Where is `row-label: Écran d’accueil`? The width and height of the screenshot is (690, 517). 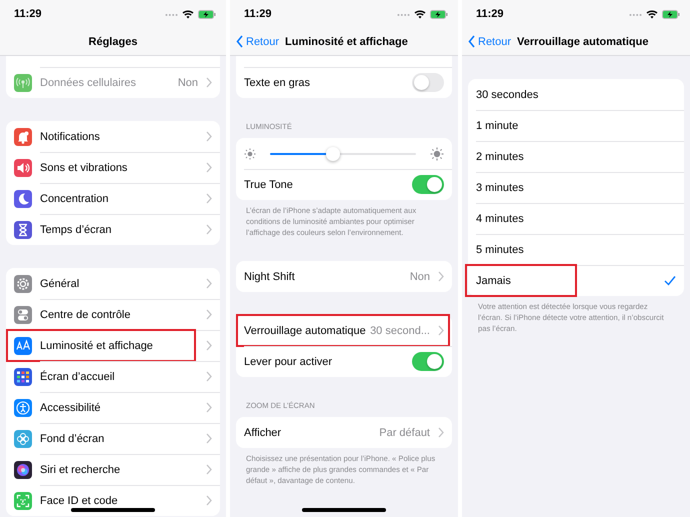
row-label: Écran d’accueil is located at coordinates (119, 376).